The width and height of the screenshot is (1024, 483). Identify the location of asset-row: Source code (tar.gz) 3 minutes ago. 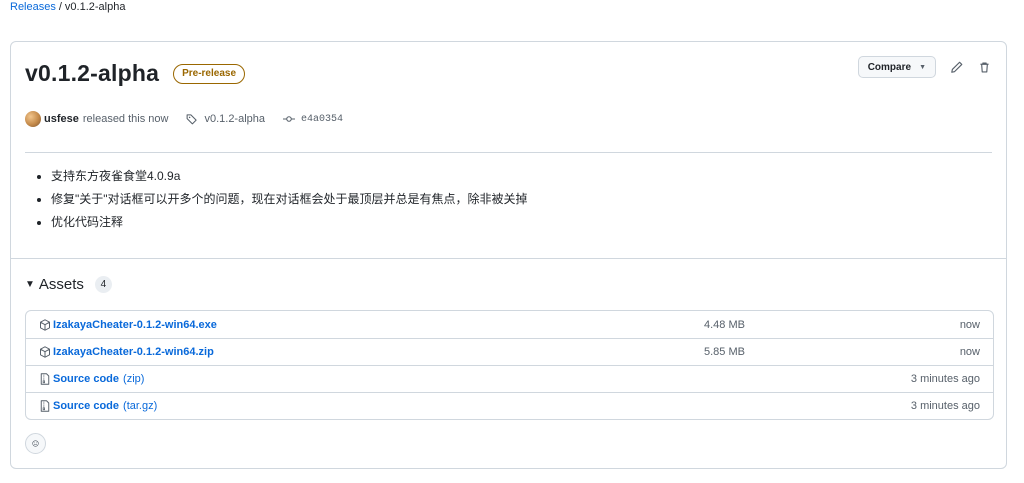
(509, 405).